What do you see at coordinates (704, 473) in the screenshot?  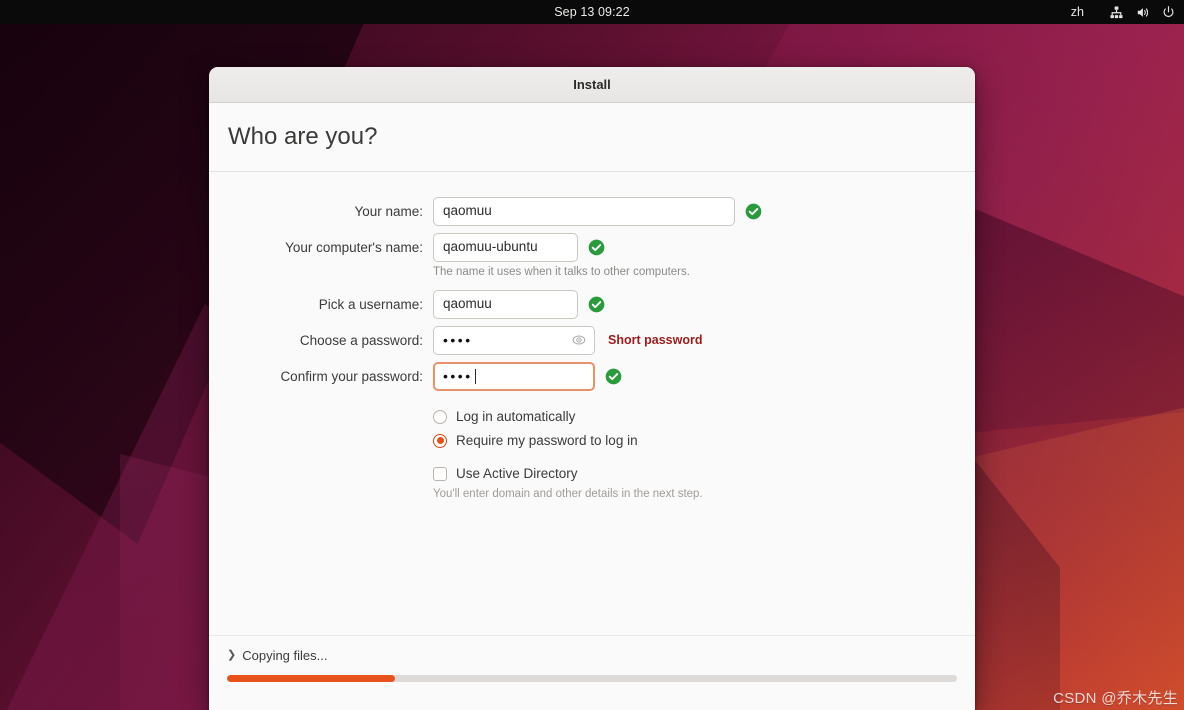 I see `option-use-active-directory: Use Active Directory` at bounding box center [704, 473].